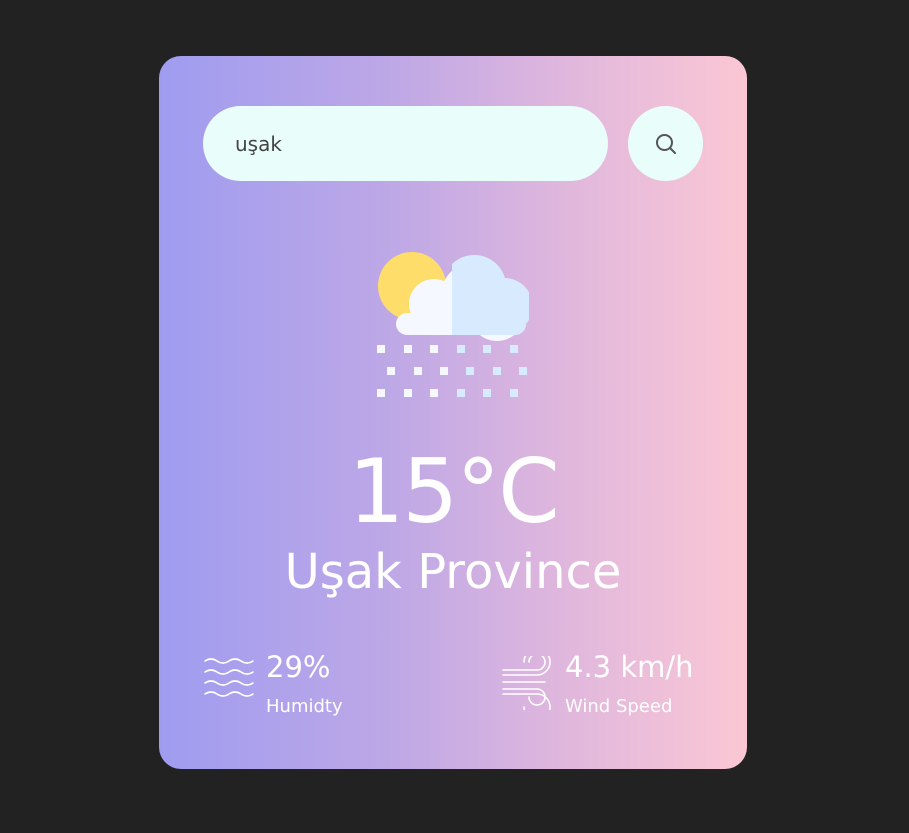  I want to click on snow-dots, so click(452, 371).